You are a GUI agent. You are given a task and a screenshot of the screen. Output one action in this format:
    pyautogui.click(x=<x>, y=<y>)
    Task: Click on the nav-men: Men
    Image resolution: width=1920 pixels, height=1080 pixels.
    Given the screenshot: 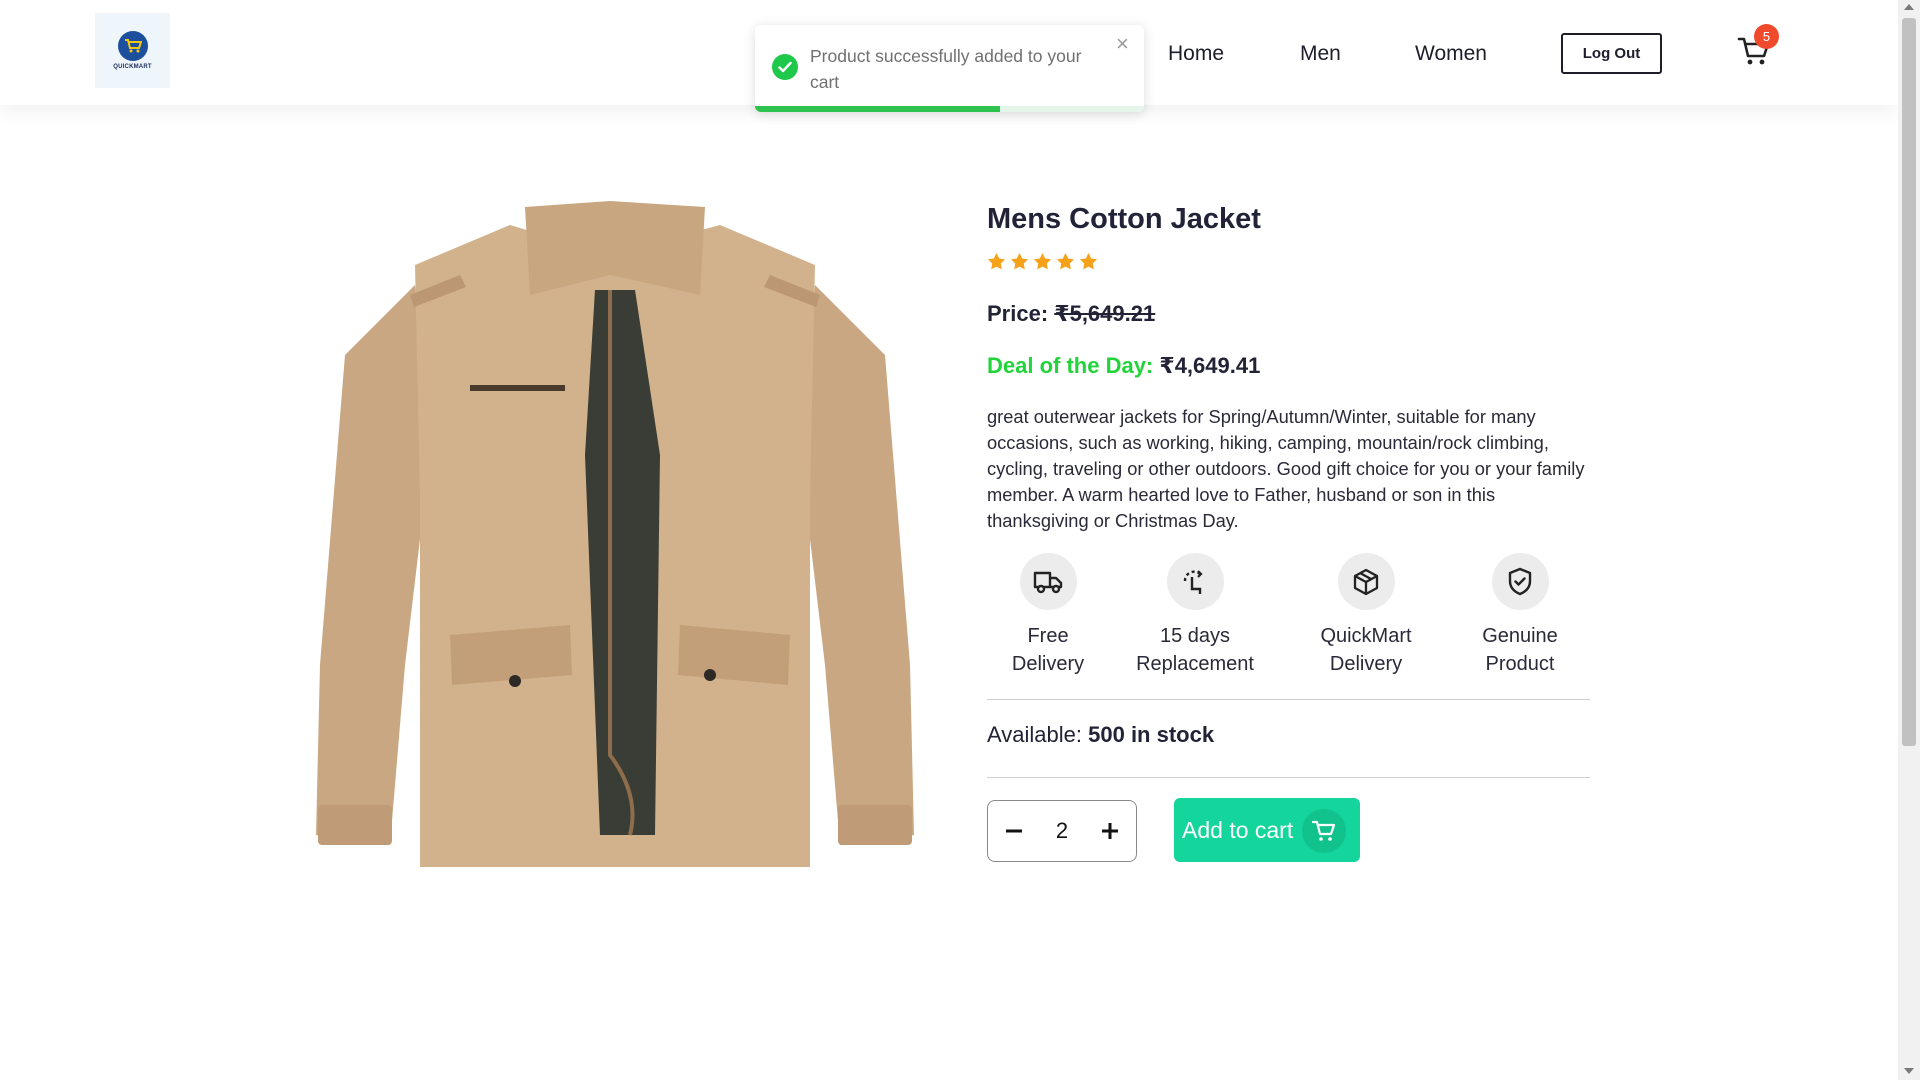 What is the action you would take?
    pyautogui.click(x=1320, y=54)
    